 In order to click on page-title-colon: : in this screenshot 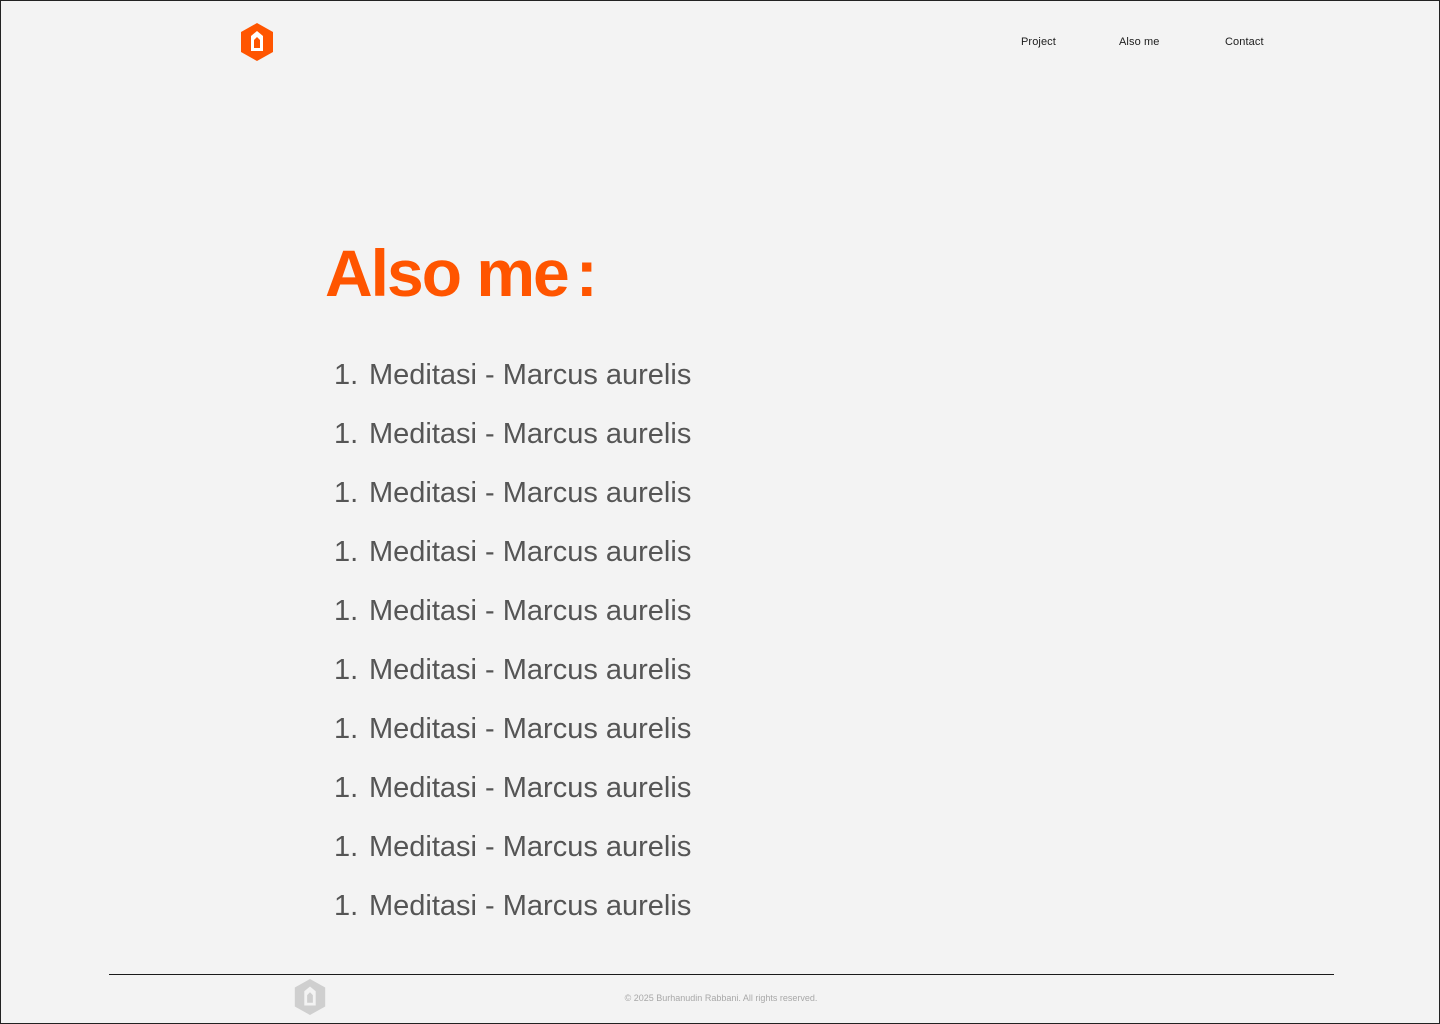, I will do `click(586, 273)`.